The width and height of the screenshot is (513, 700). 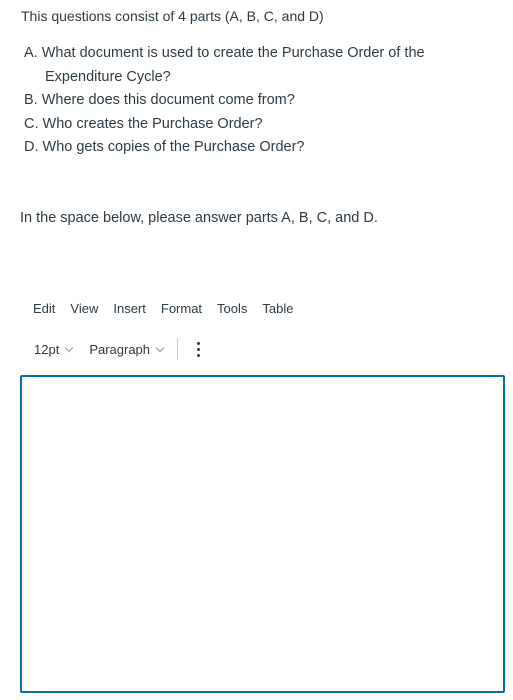 What do you see at coordinates (198, 343) in the screenshot?
I see `vertical-ellipsis-icon` at bounding box center [198, 343].